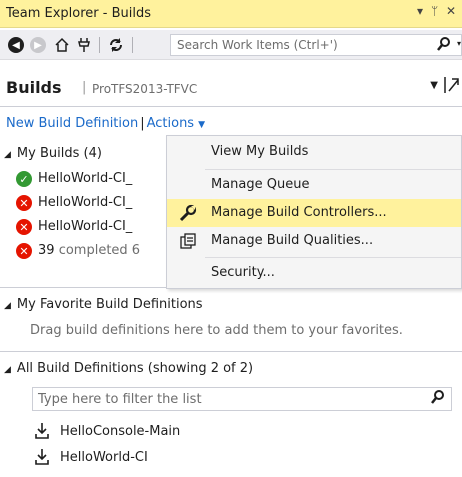 This screenshot has height=477, width=462. I want to click on connect-icon, so click(84, 45).